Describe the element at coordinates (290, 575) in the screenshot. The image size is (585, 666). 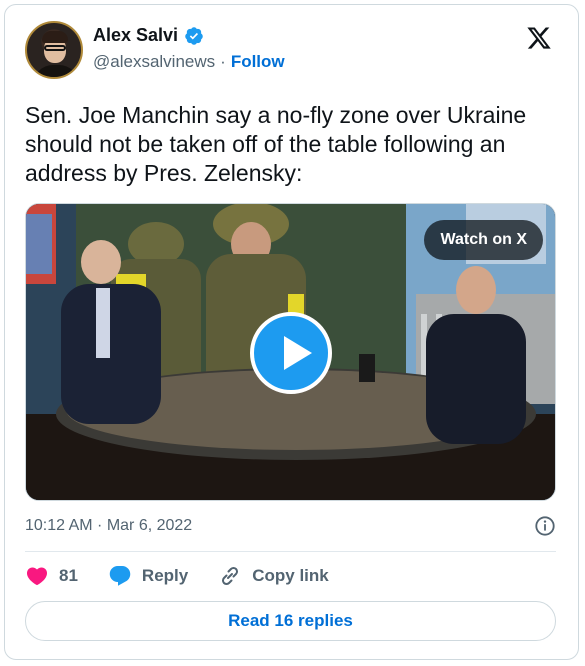
I see `copy-link-label: Copy link` at that location.